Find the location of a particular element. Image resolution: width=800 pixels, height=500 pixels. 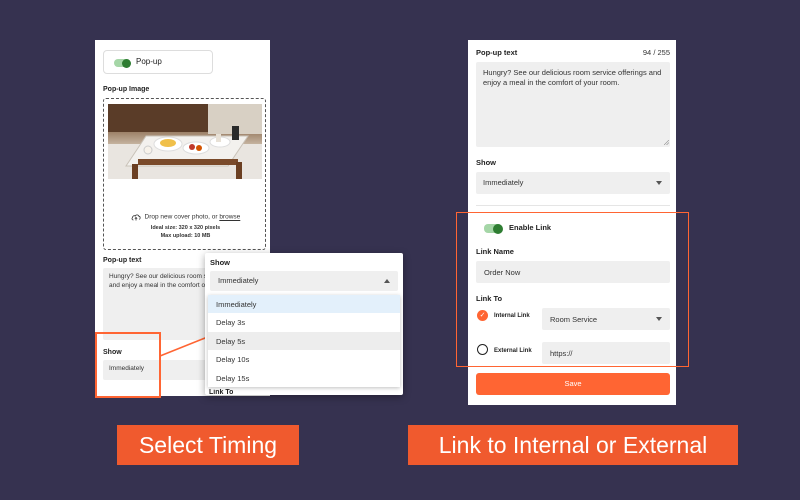

popup-image-label: Pop-up Image is located at coordinates (126, 89).